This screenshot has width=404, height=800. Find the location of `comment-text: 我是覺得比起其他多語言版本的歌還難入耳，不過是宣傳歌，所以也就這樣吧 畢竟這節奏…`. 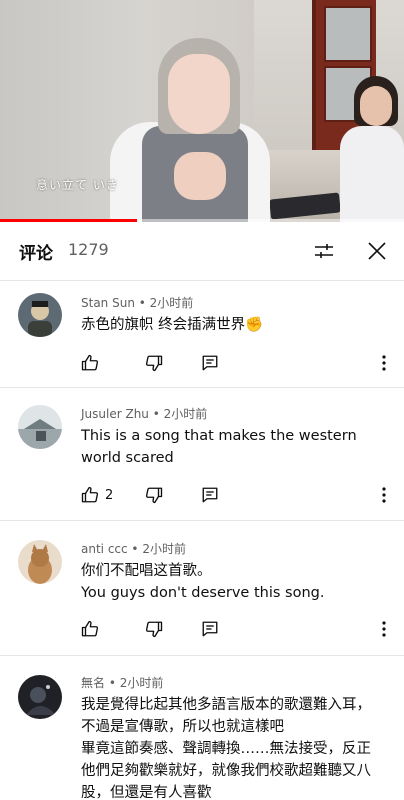

comment-text: 我是覺得比起其他多語言版本的歌還難入耳，不過是宣傳歌，所以也就這樣吧 畢竟這節奏… is located at coordinates (226, 748).